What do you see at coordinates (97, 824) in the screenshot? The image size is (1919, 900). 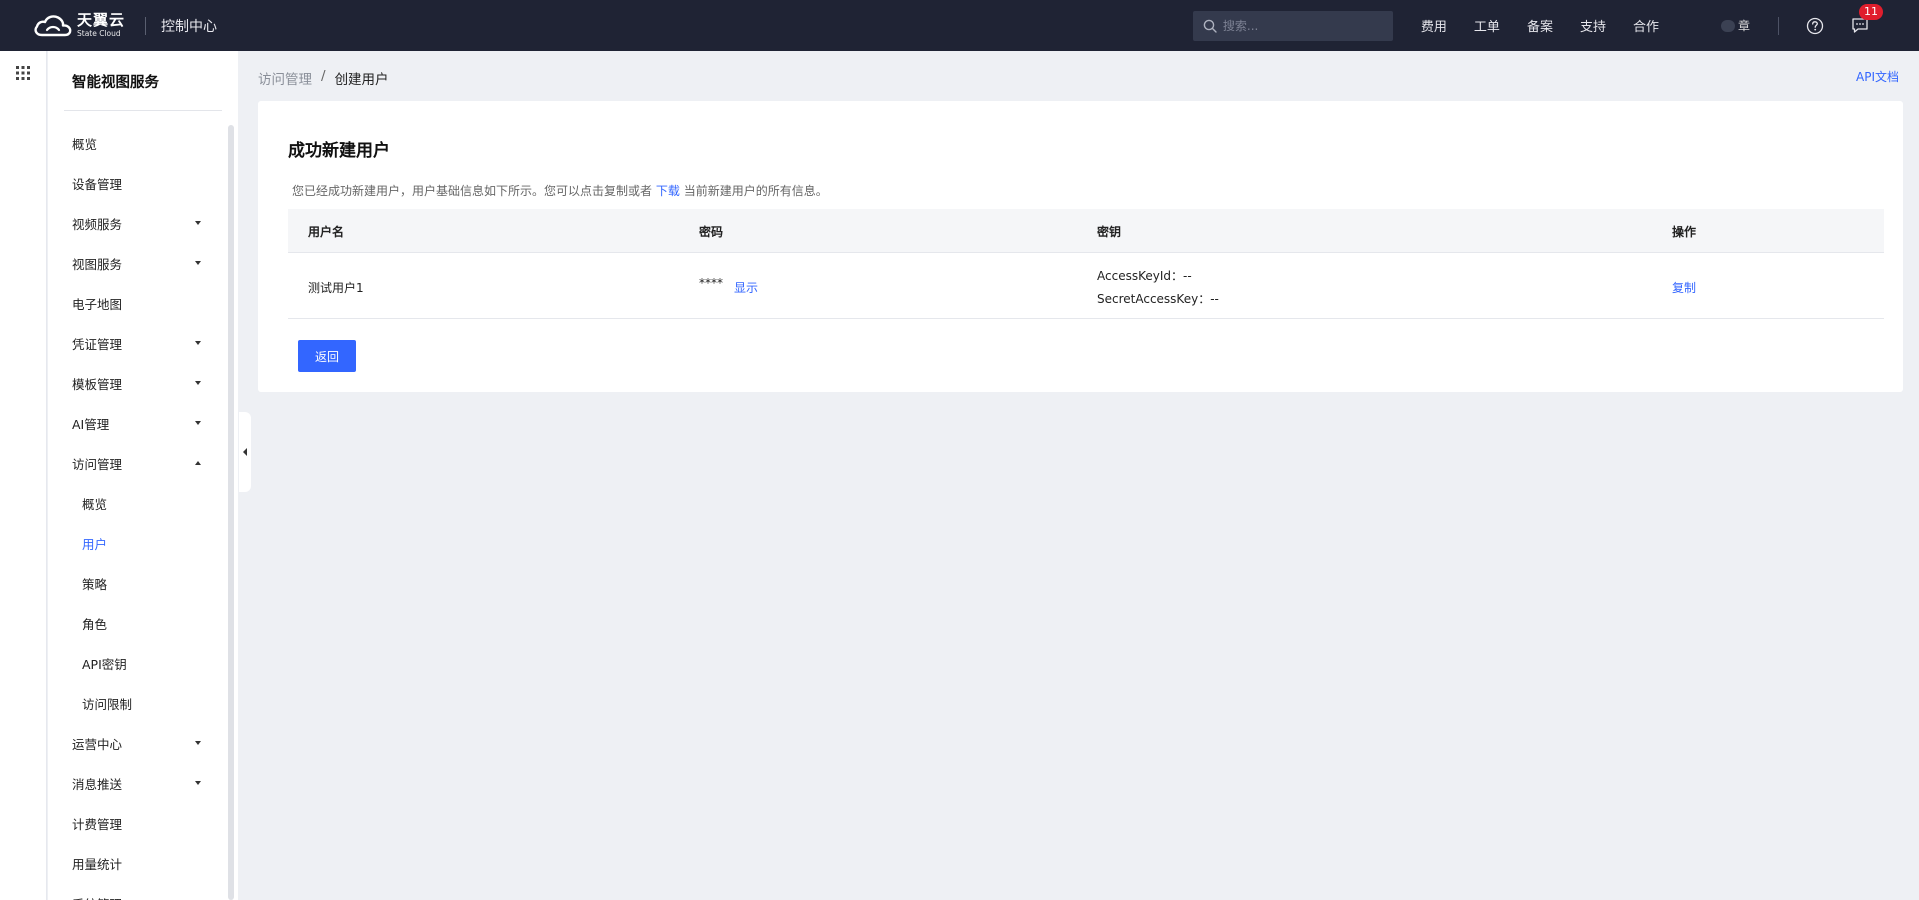 I see `sidebar-item-label: 计费管理` at bounding box center [97, 824].